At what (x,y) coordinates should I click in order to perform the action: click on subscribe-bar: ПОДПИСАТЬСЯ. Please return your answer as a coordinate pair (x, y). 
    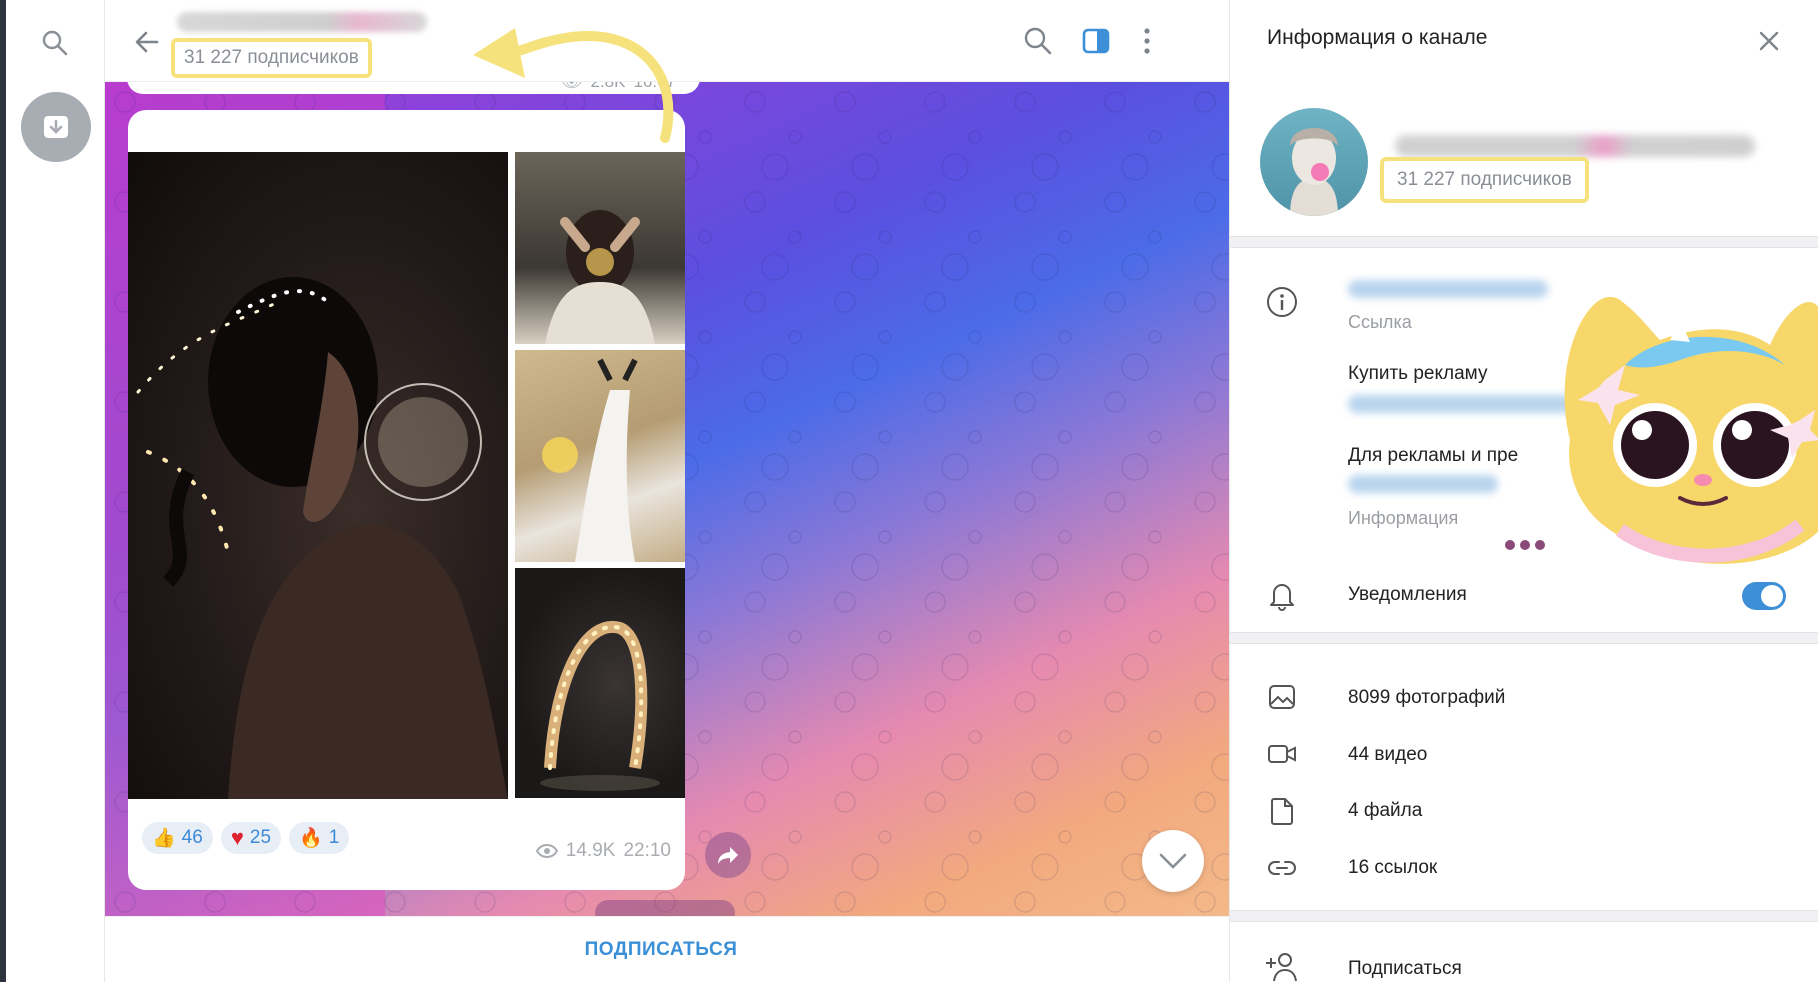
    Looking at the image, I should click on (667, 949).